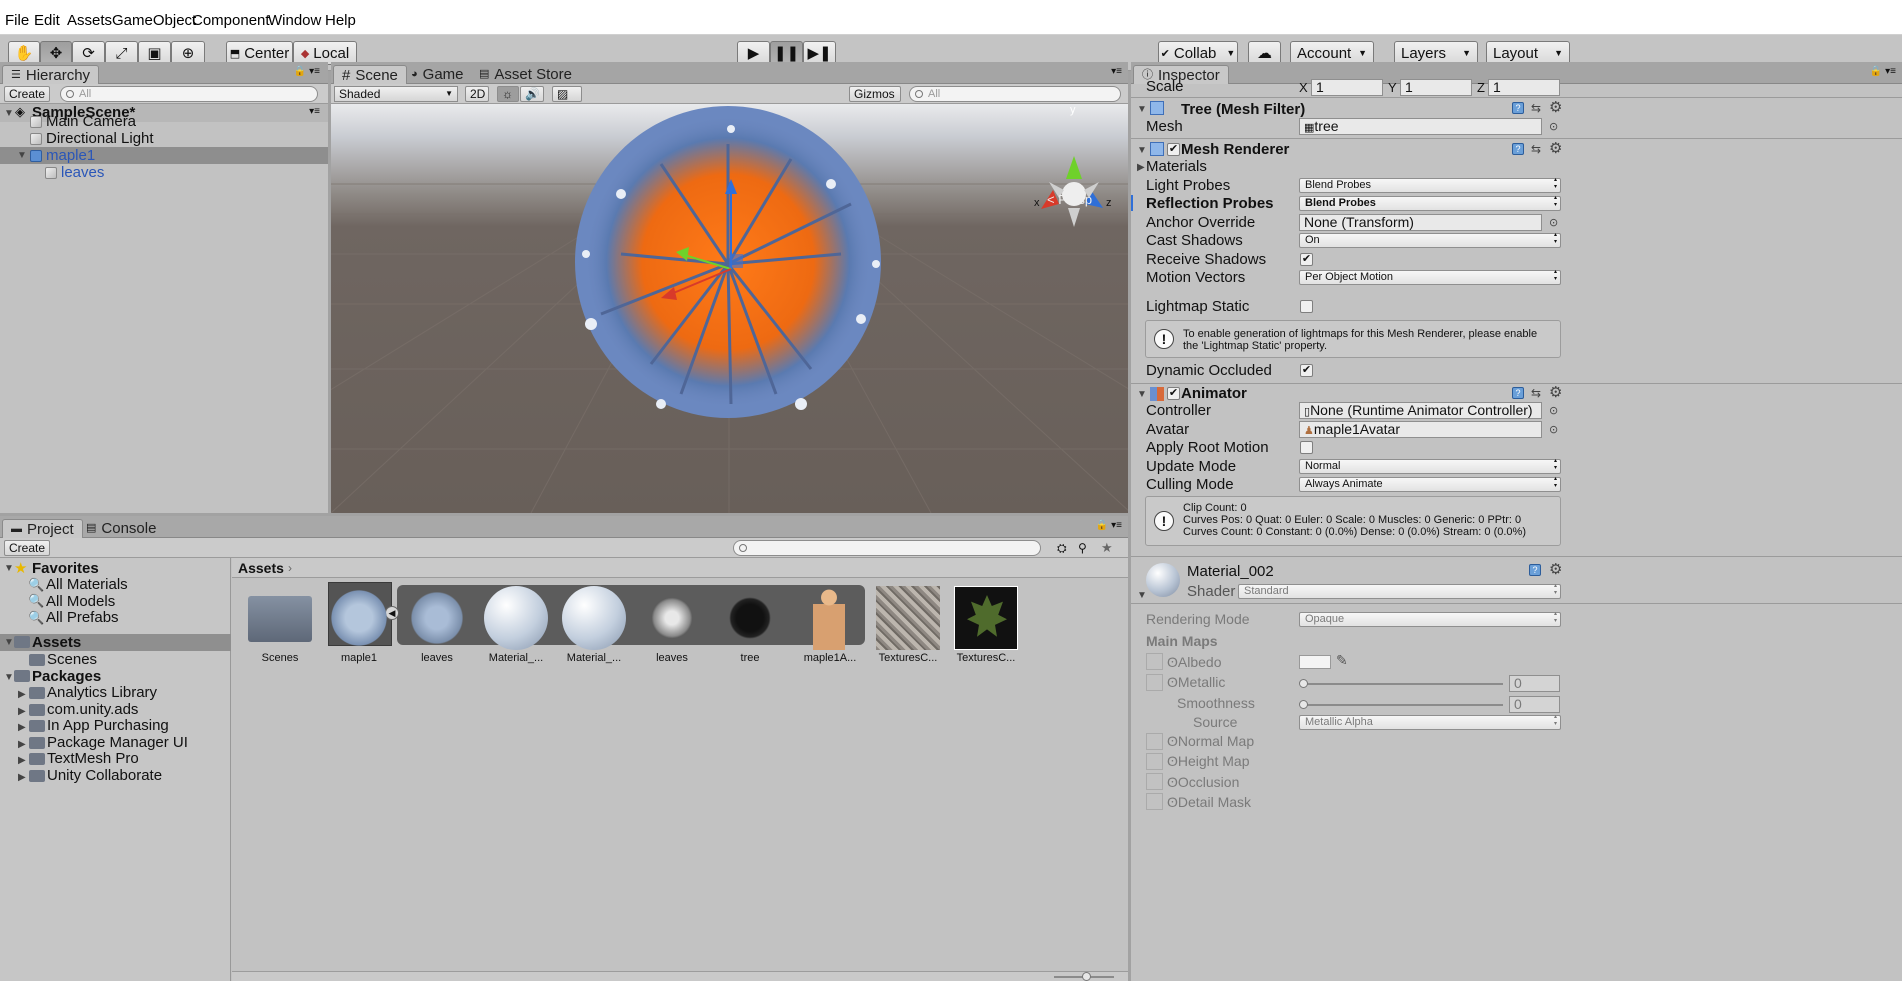 This screenshot has width=1902, height=981. Describe the element at coordinates (1173, 149) in the screenshot. I see `mesh-renderer-enabled-checkbox: ✔` at that location.